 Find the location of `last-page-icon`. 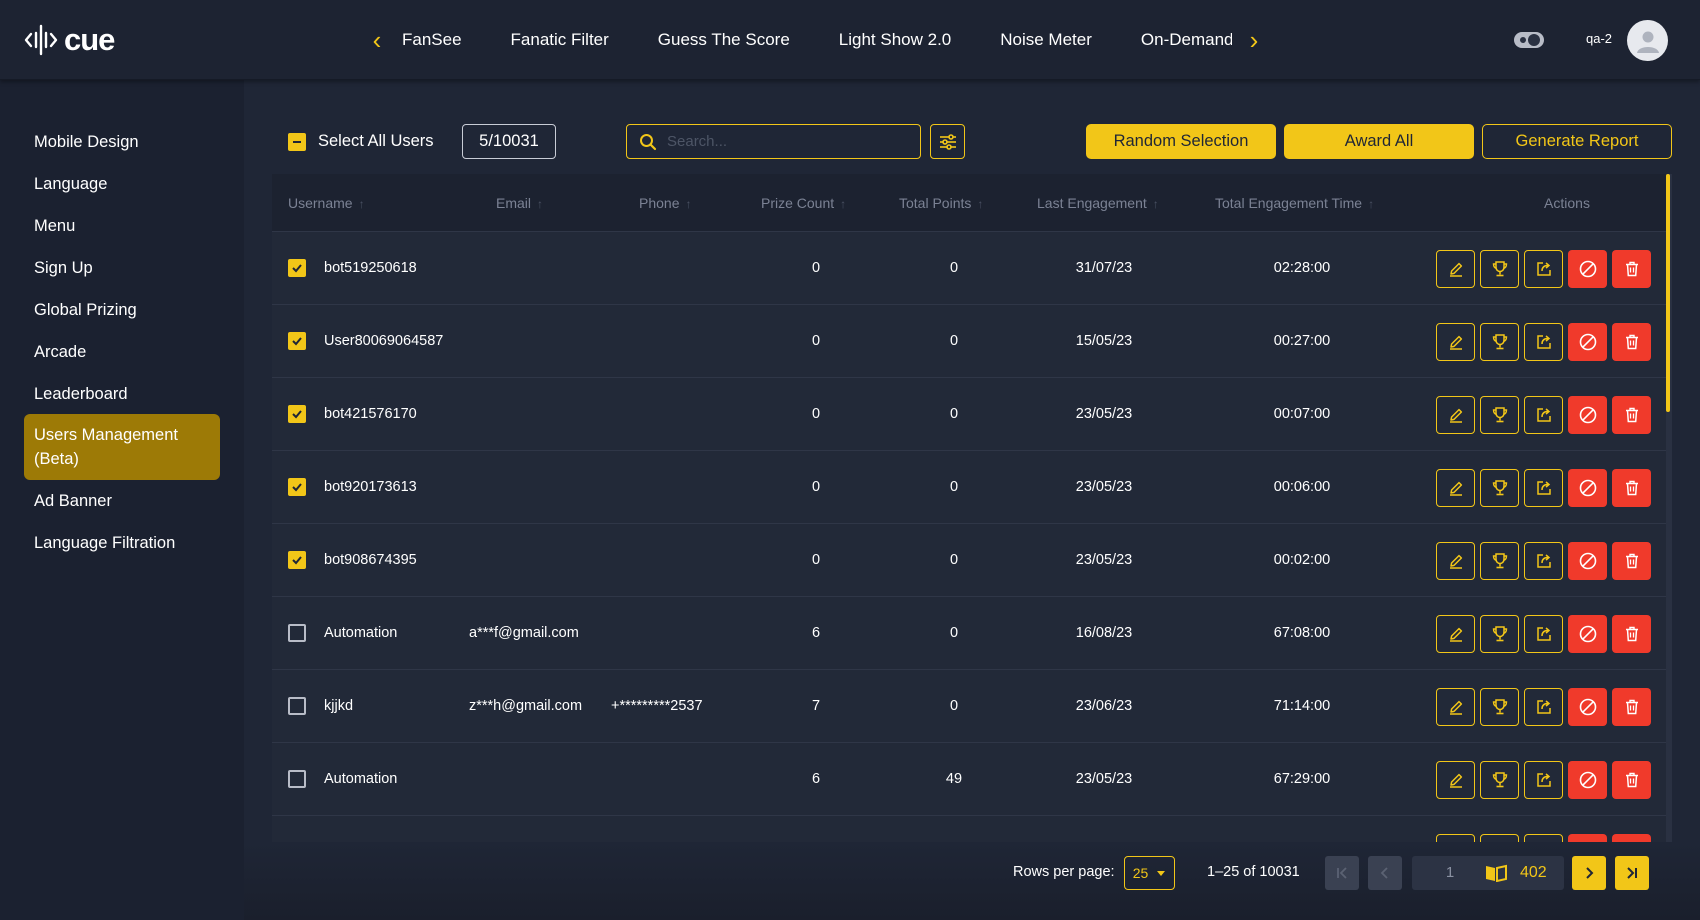

last-page-icon is located at coordinates (1632, 873).